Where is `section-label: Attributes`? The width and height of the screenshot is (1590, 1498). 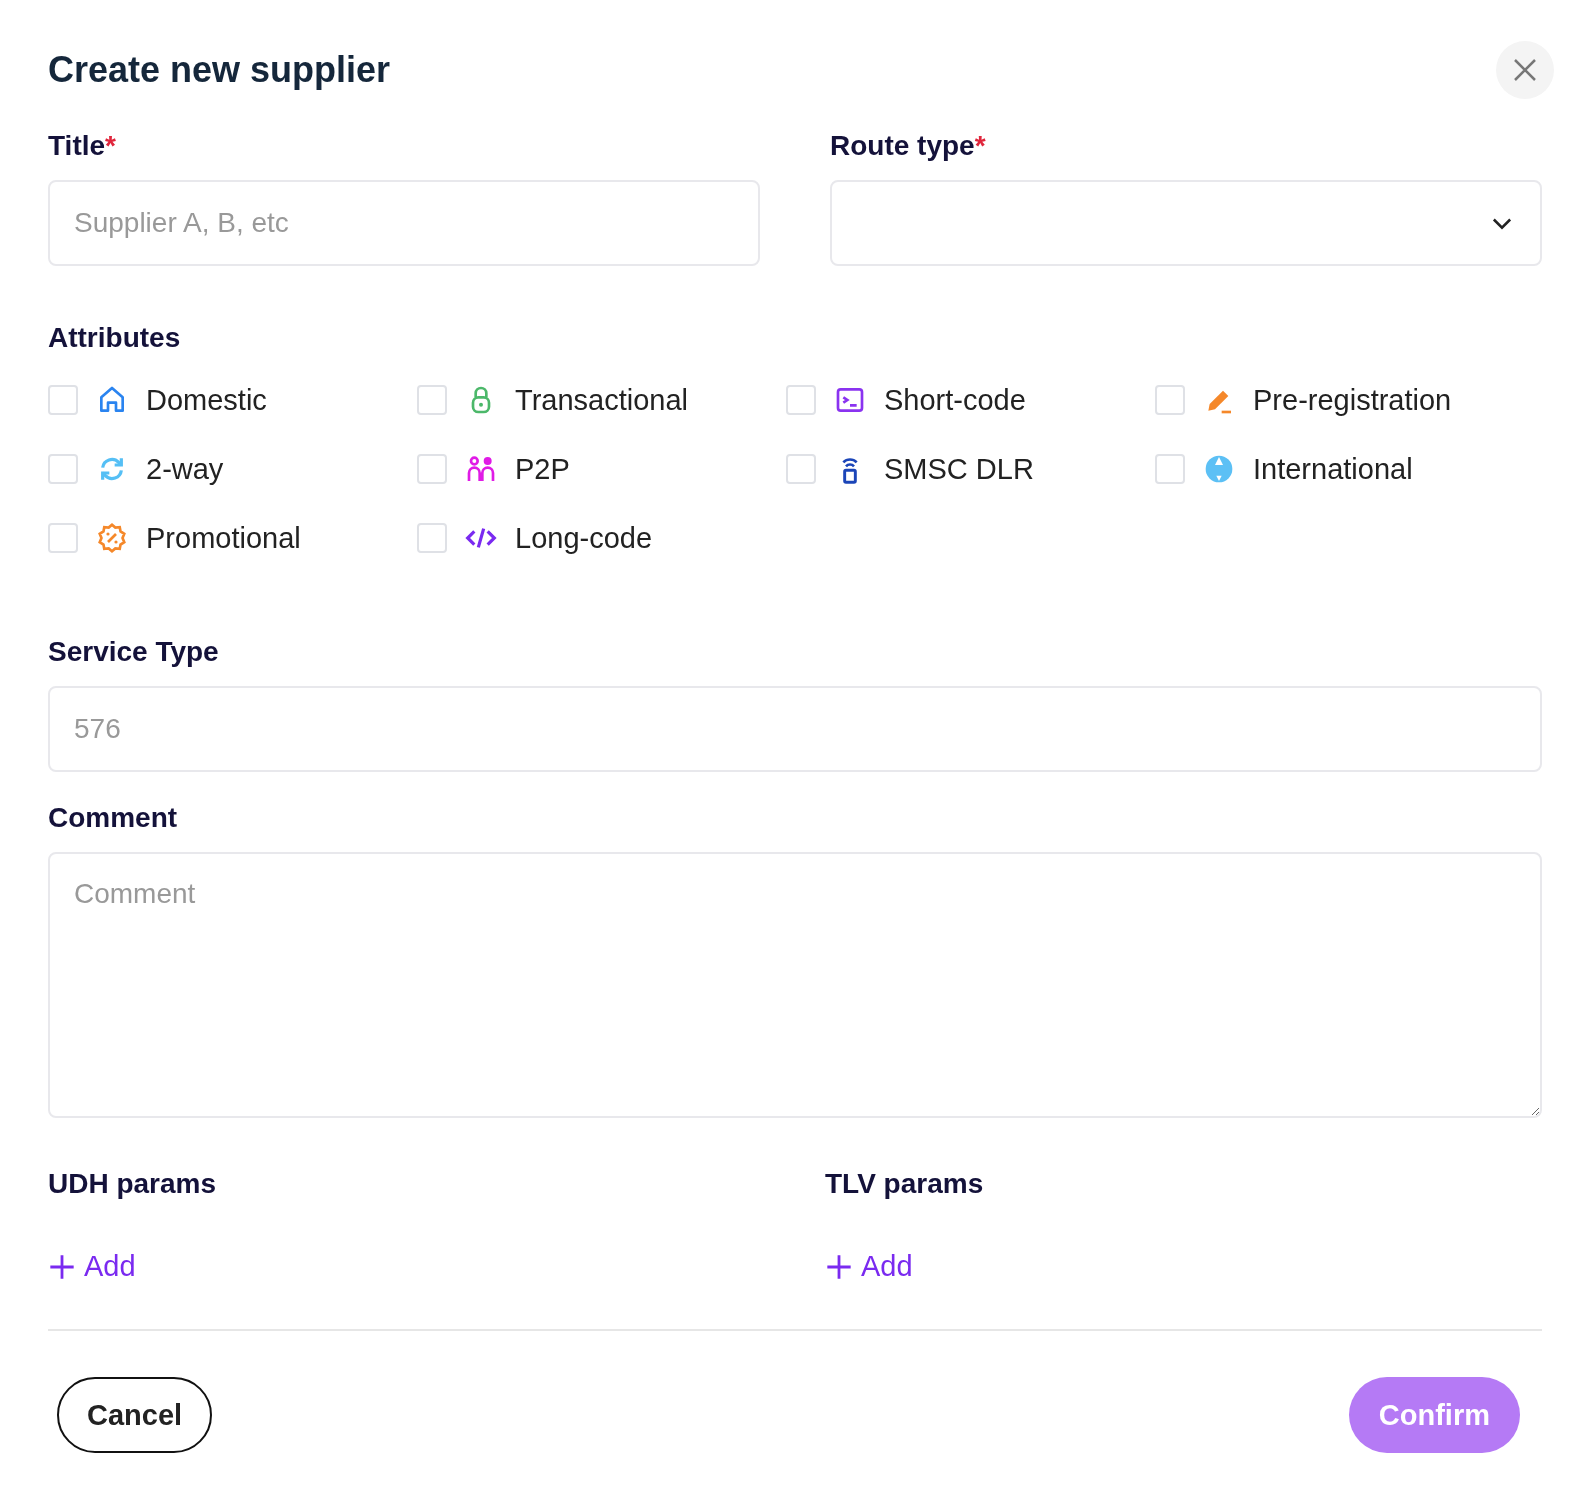 section-label: Attributes is located at coordinates (115, 338).